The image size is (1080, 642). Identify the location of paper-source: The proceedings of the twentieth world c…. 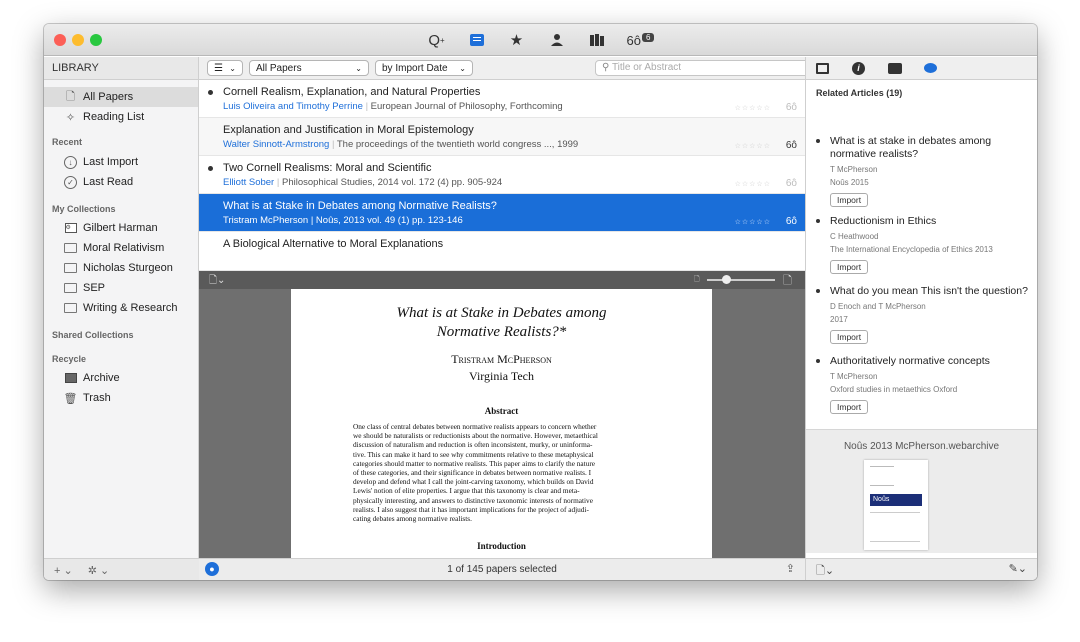
(457, 144).